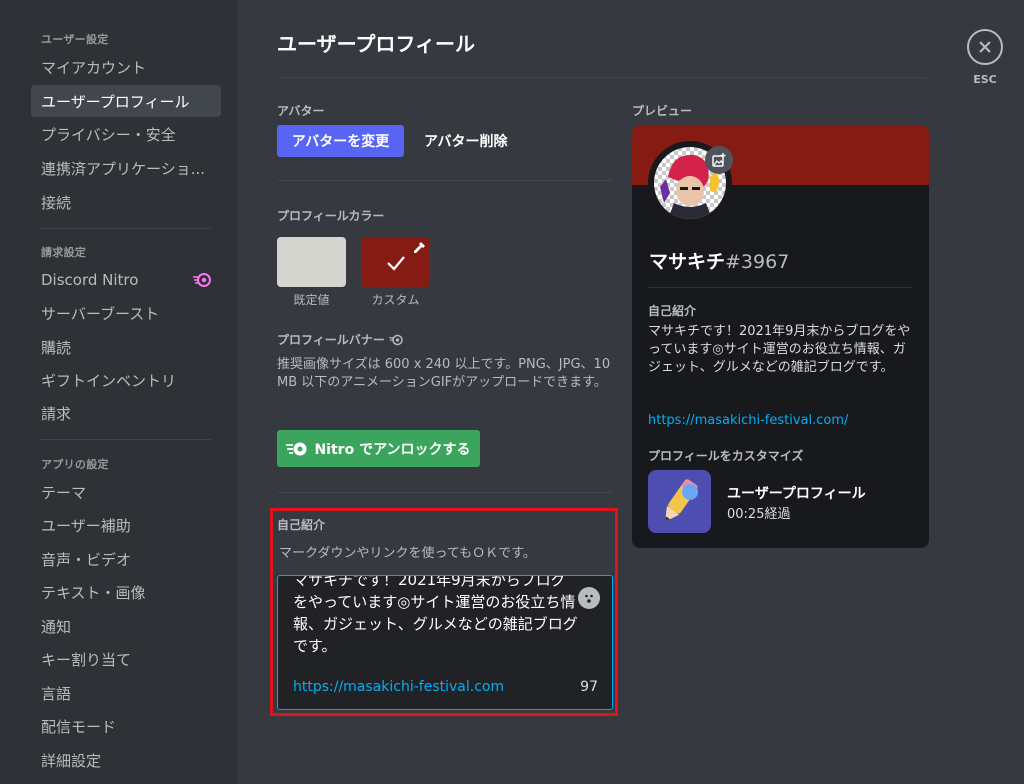 The image size is (1024, 784). I want to click on sidebar-header-app-settings: アプリの設定, so click(75, 464).